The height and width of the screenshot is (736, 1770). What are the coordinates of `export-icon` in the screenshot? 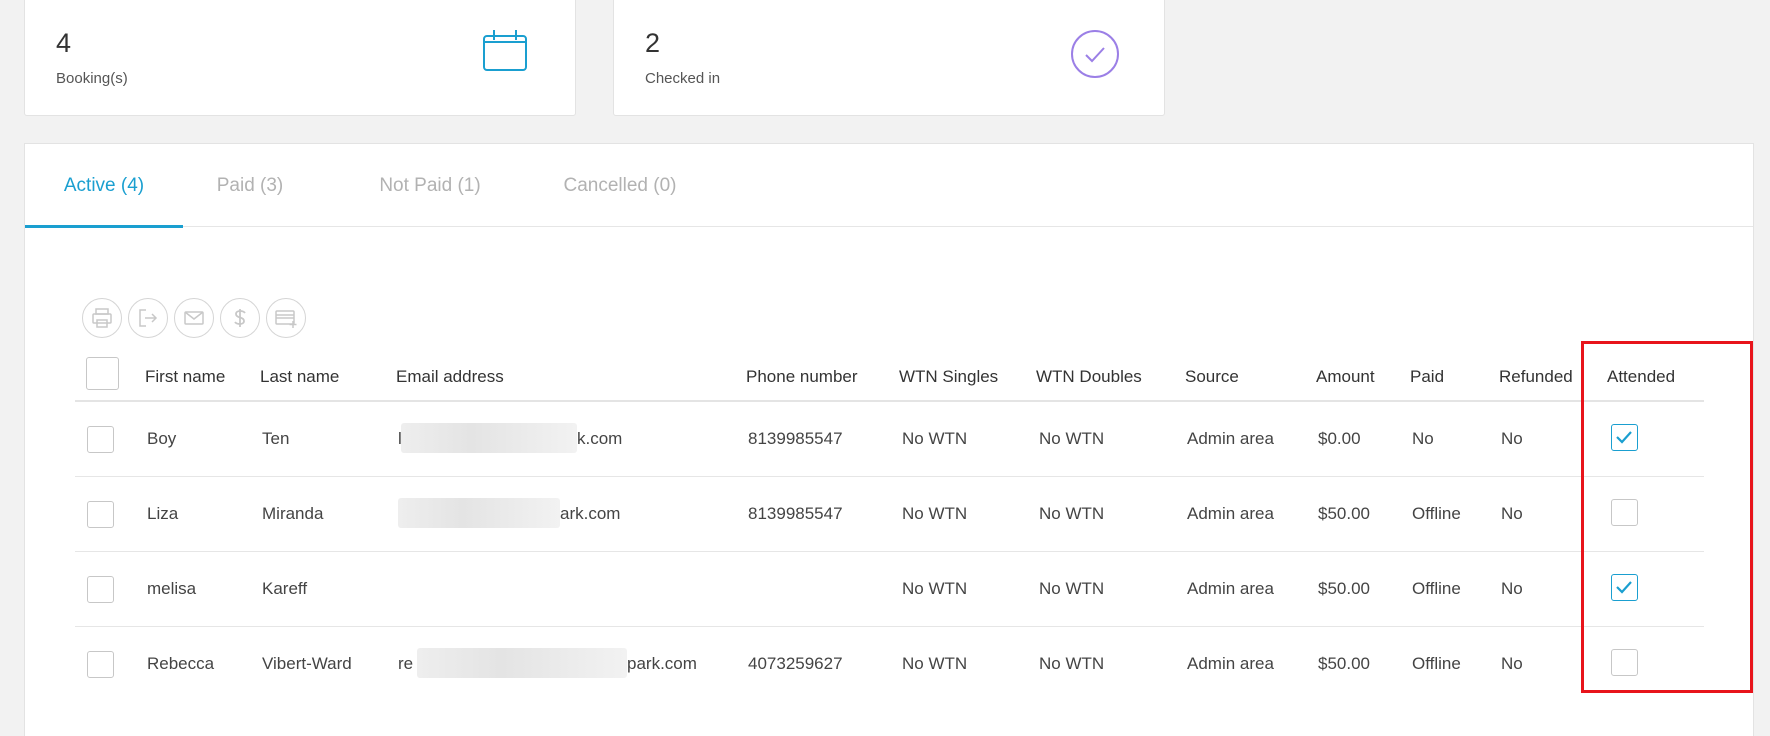 It's located at (148, 318).